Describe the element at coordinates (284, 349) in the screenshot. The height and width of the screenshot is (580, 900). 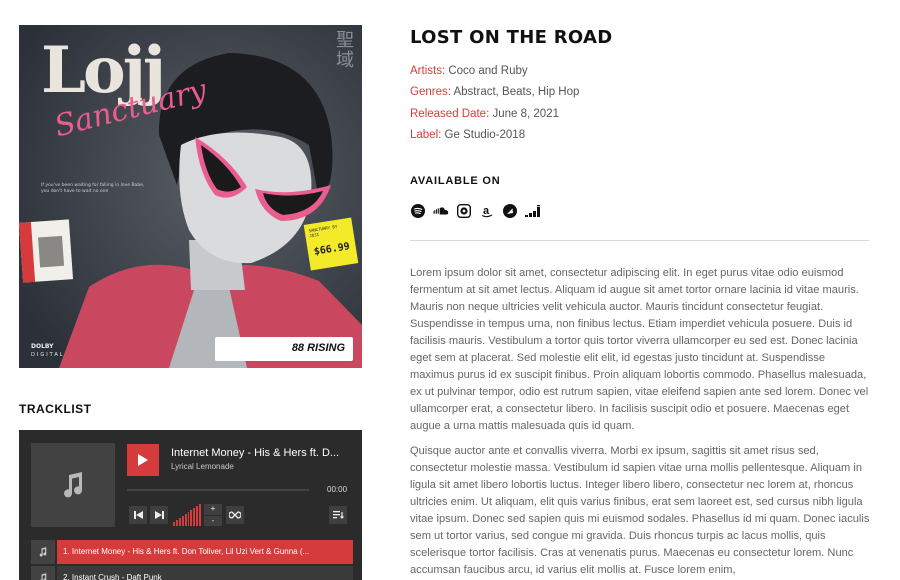
I see `label-badge: 88 RISING` at that location.